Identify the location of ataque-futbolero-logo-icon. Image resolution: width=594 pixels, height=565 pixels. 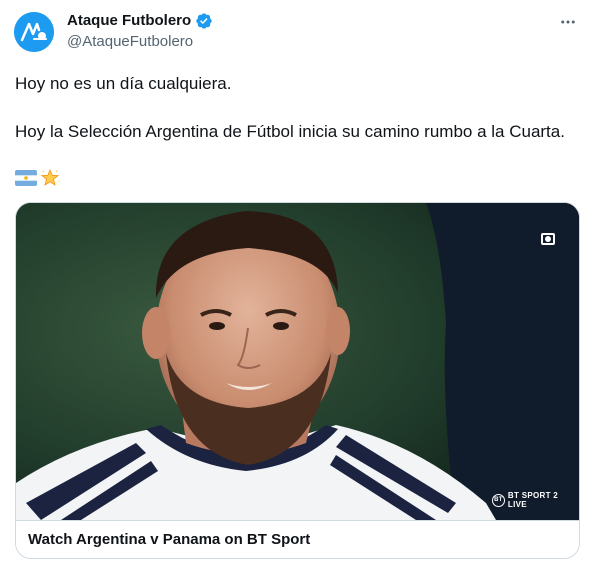
(34, 32).